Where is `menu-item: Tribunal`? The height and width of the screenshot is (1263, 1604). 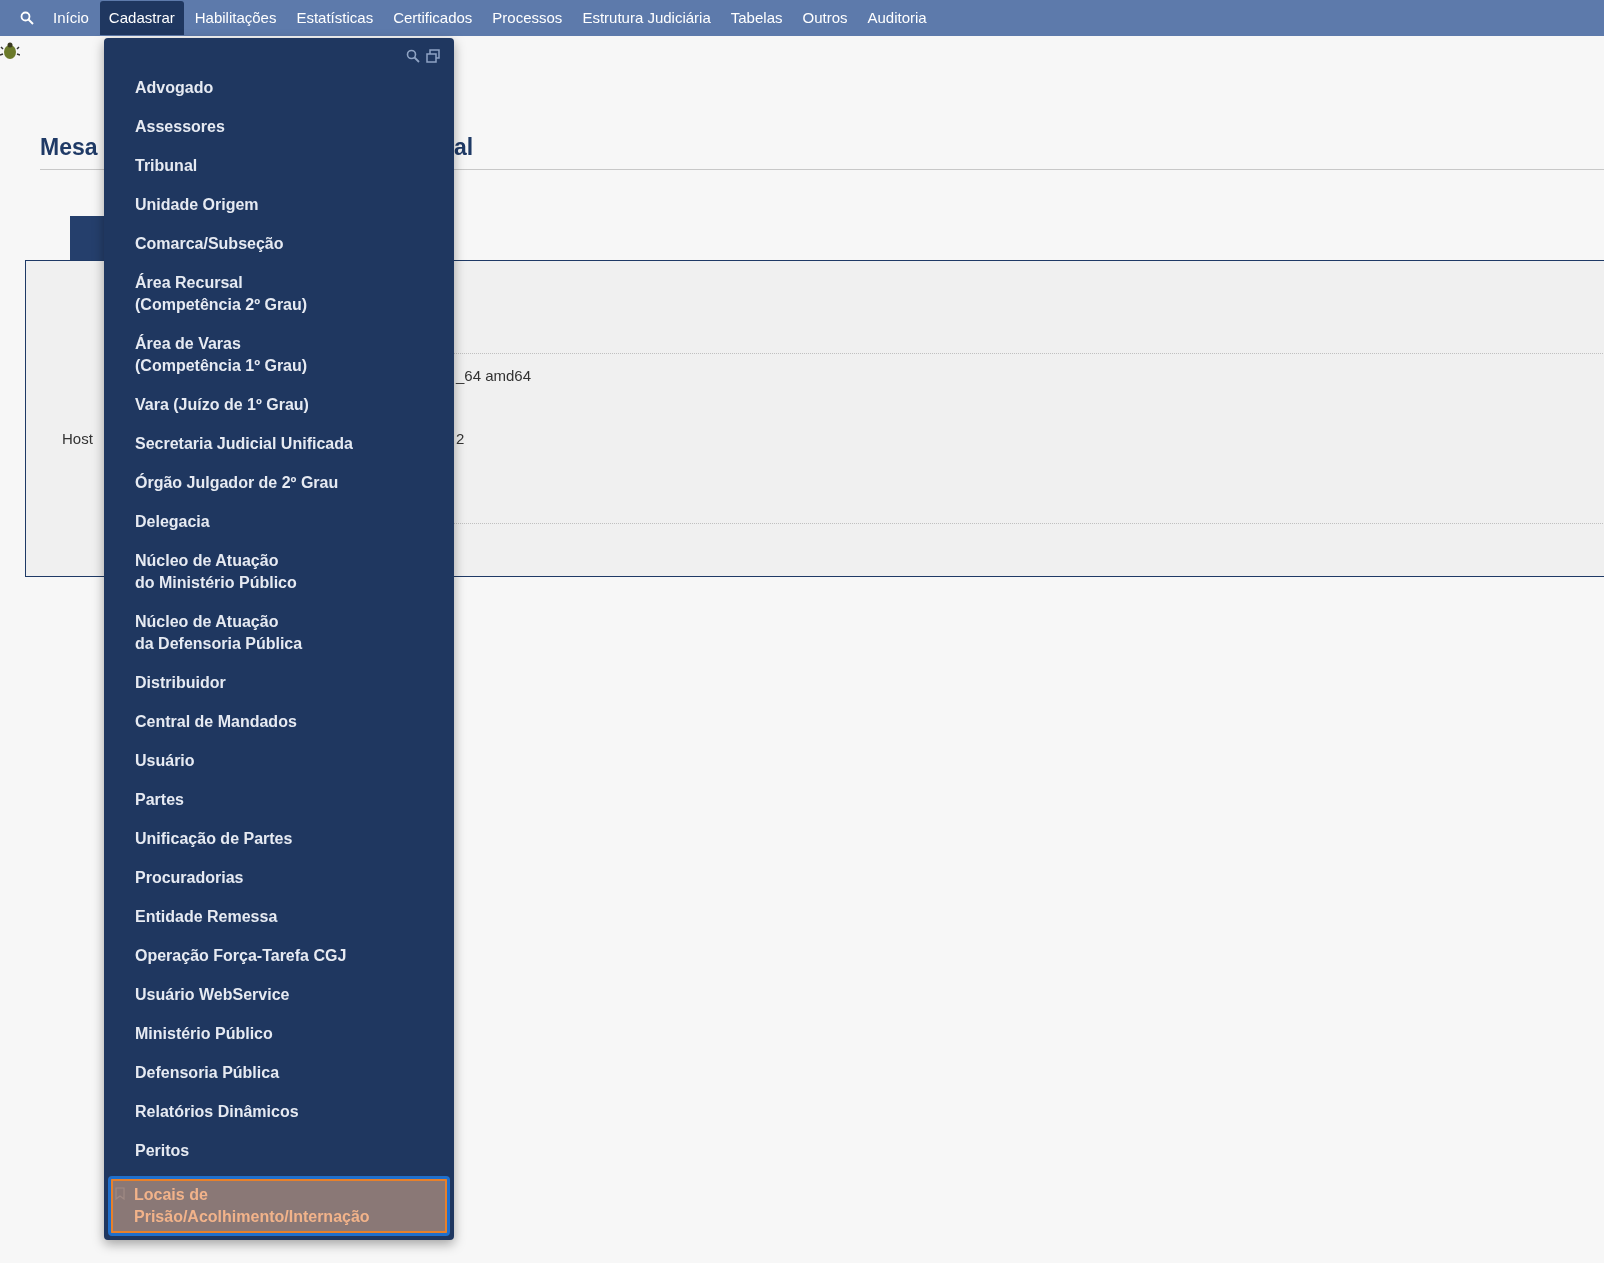
menu-item: Tribunal is located at coordinates (279, 165).